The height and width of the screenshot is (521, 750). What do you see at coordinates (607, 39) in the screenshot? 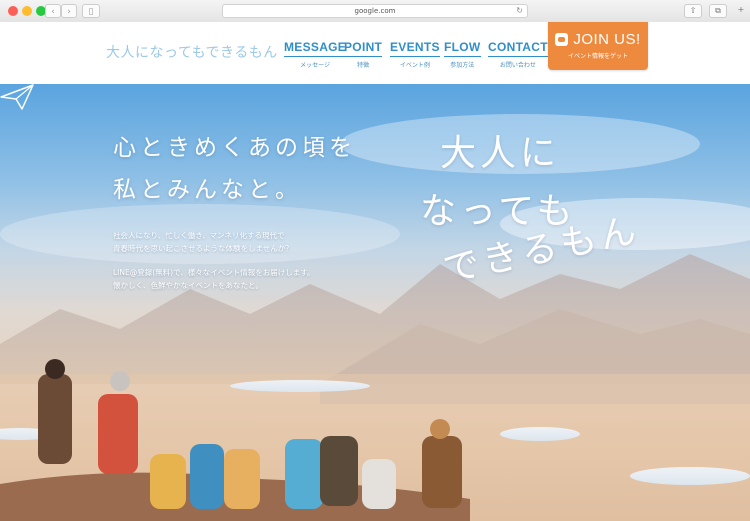
I see `join-us-label: JOIN US!` at bounding box center [607, 39].